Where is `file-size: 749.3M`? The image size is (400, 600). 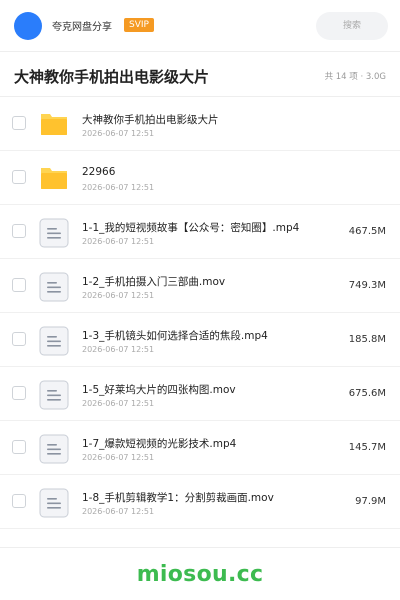 file-size: 749.3M is located at coordinates (367, 285).